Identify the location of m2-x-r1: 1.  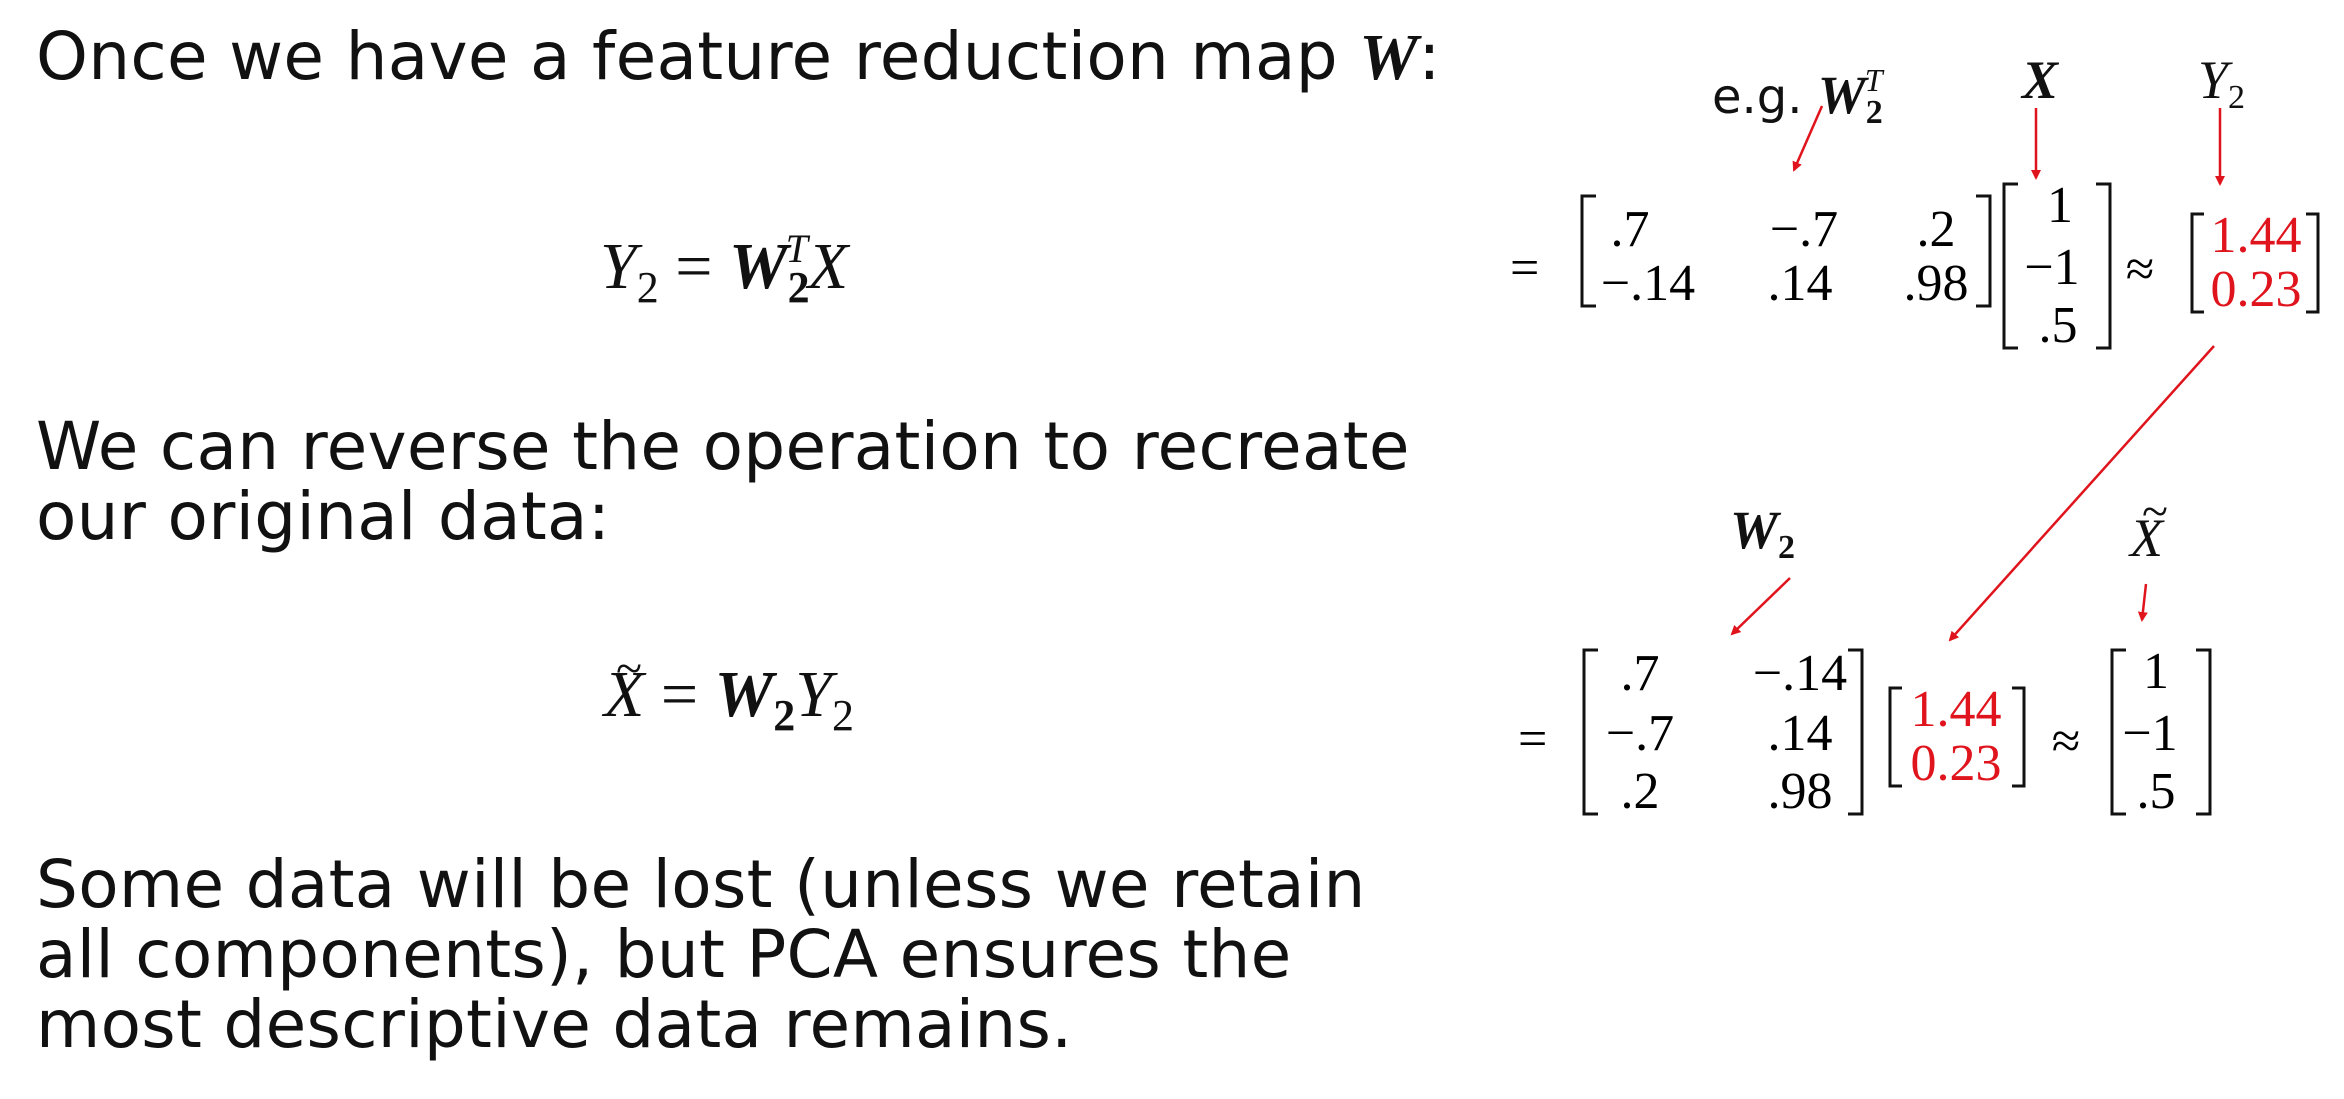
(2156, 671).